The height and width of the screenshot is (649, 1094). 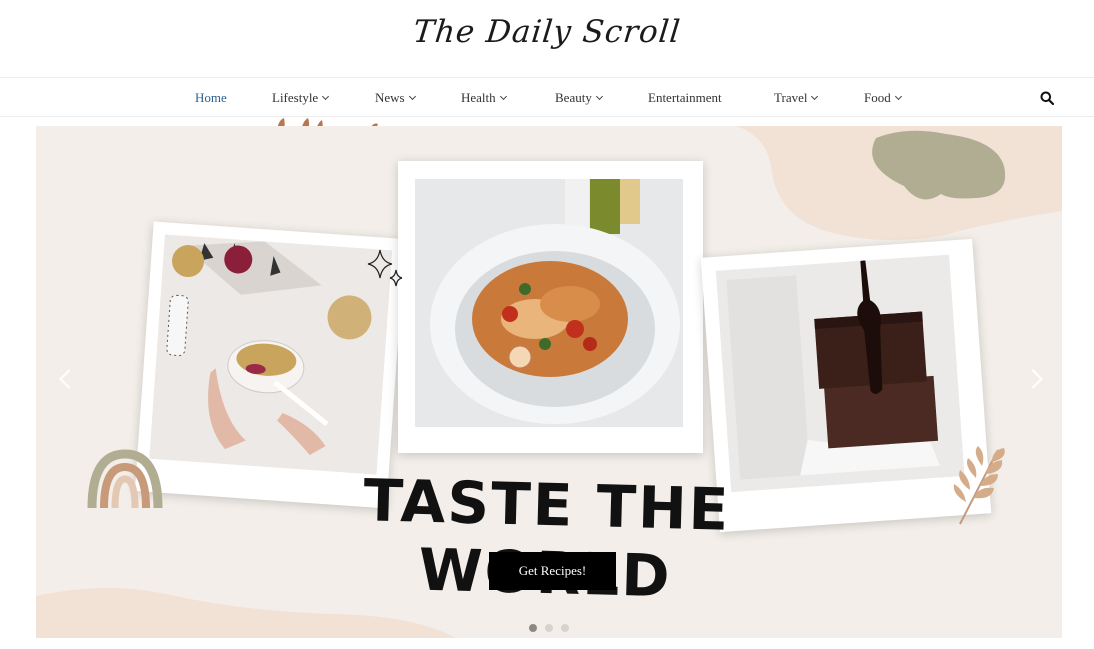 What do you see at coordinates (271, 354) in the screenshot?
I see `smoothie-bowl-photo` at bounding box center [271, 354].